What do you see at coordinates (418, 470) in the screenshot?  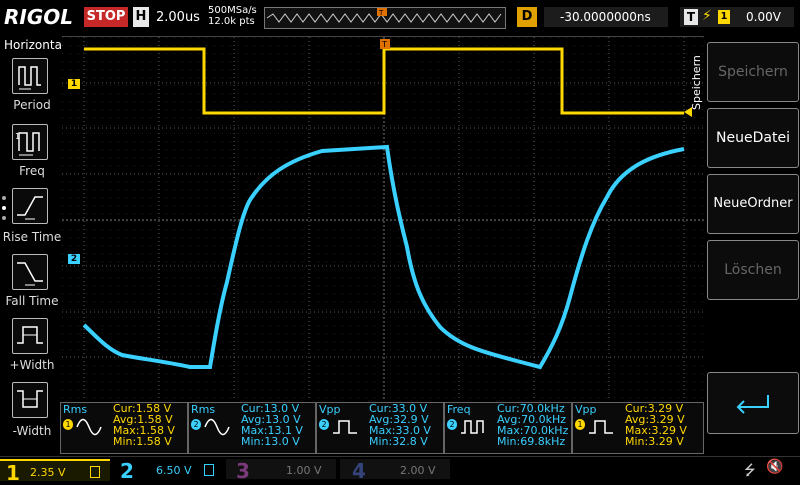 I see `ch4-scale: 2.00 V` at bounding box center [418, 470].